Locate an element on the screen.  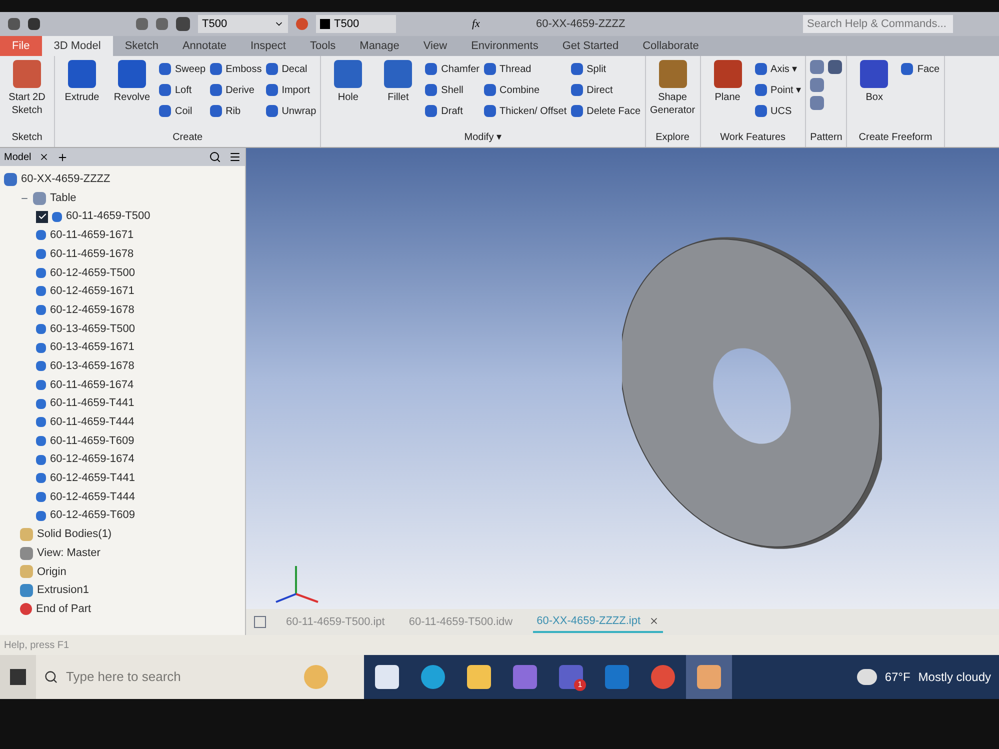
ribbon-button: Fillet is located at coordinates (398, 95).